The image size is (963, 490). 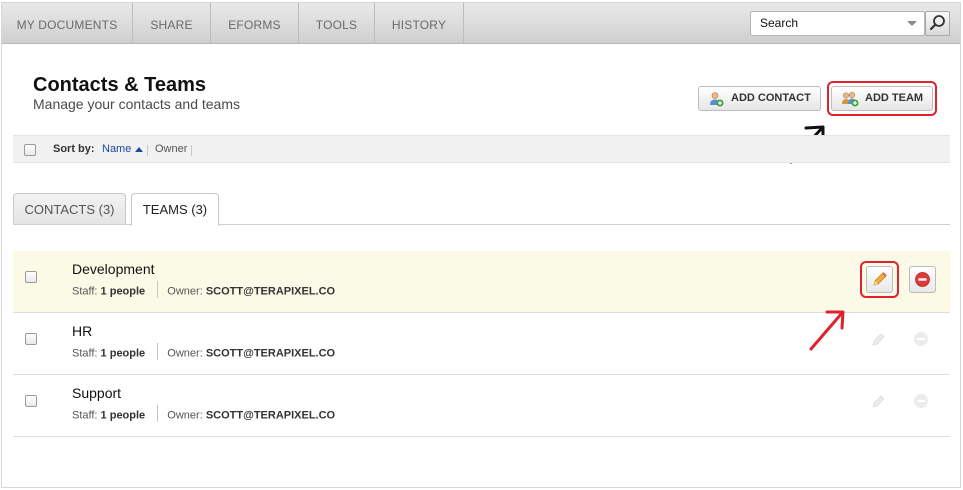 I want to click on tab-teams: TEAMS (3), so click(x=175, y=209).